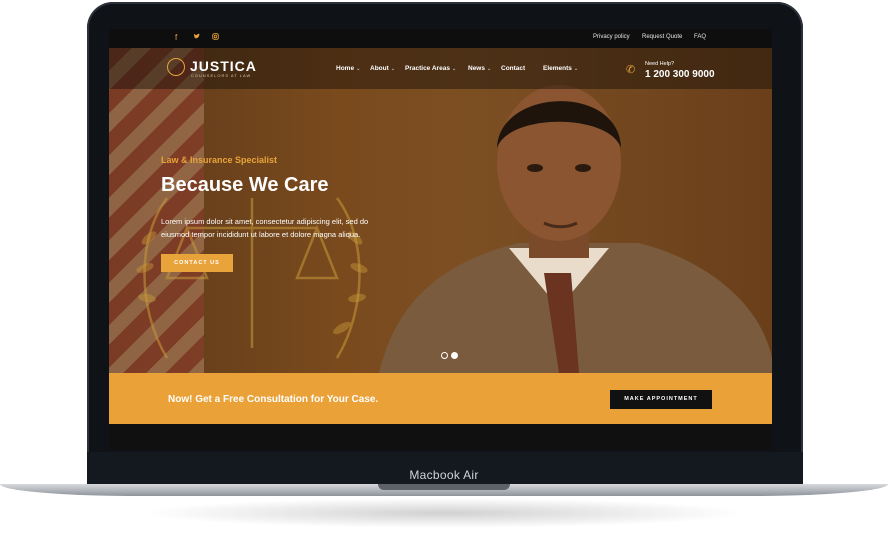  What do you see at coordinates (444, 475) in the screenshot?
I see `laptop-model-label: Macbook Air` at bounding box center [444, 475].